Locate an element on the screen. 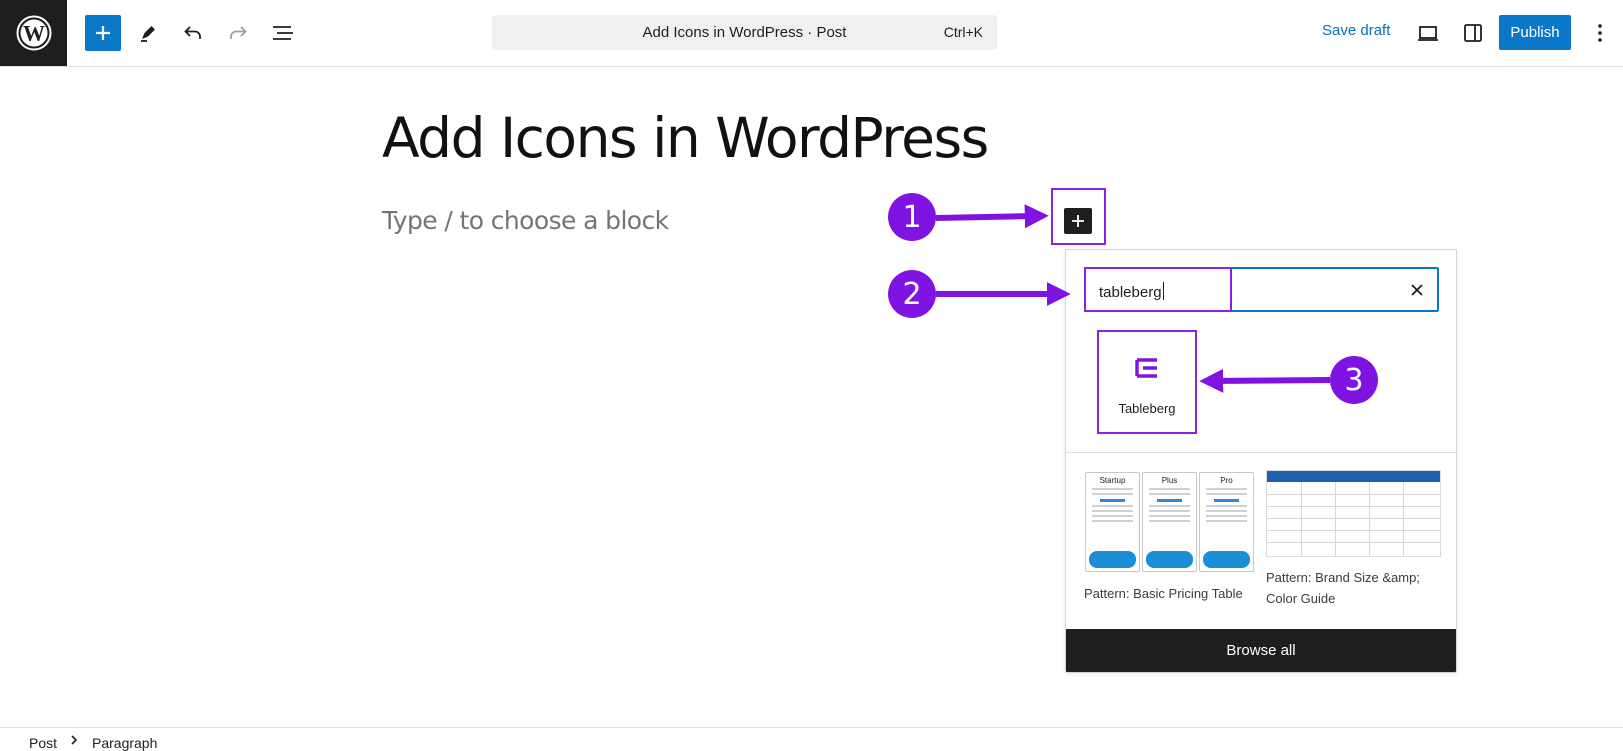 Image resolution: width=1623 pixels, height=751 pixels. step-badge-3: 3 is located at coordinates (1354, 380).